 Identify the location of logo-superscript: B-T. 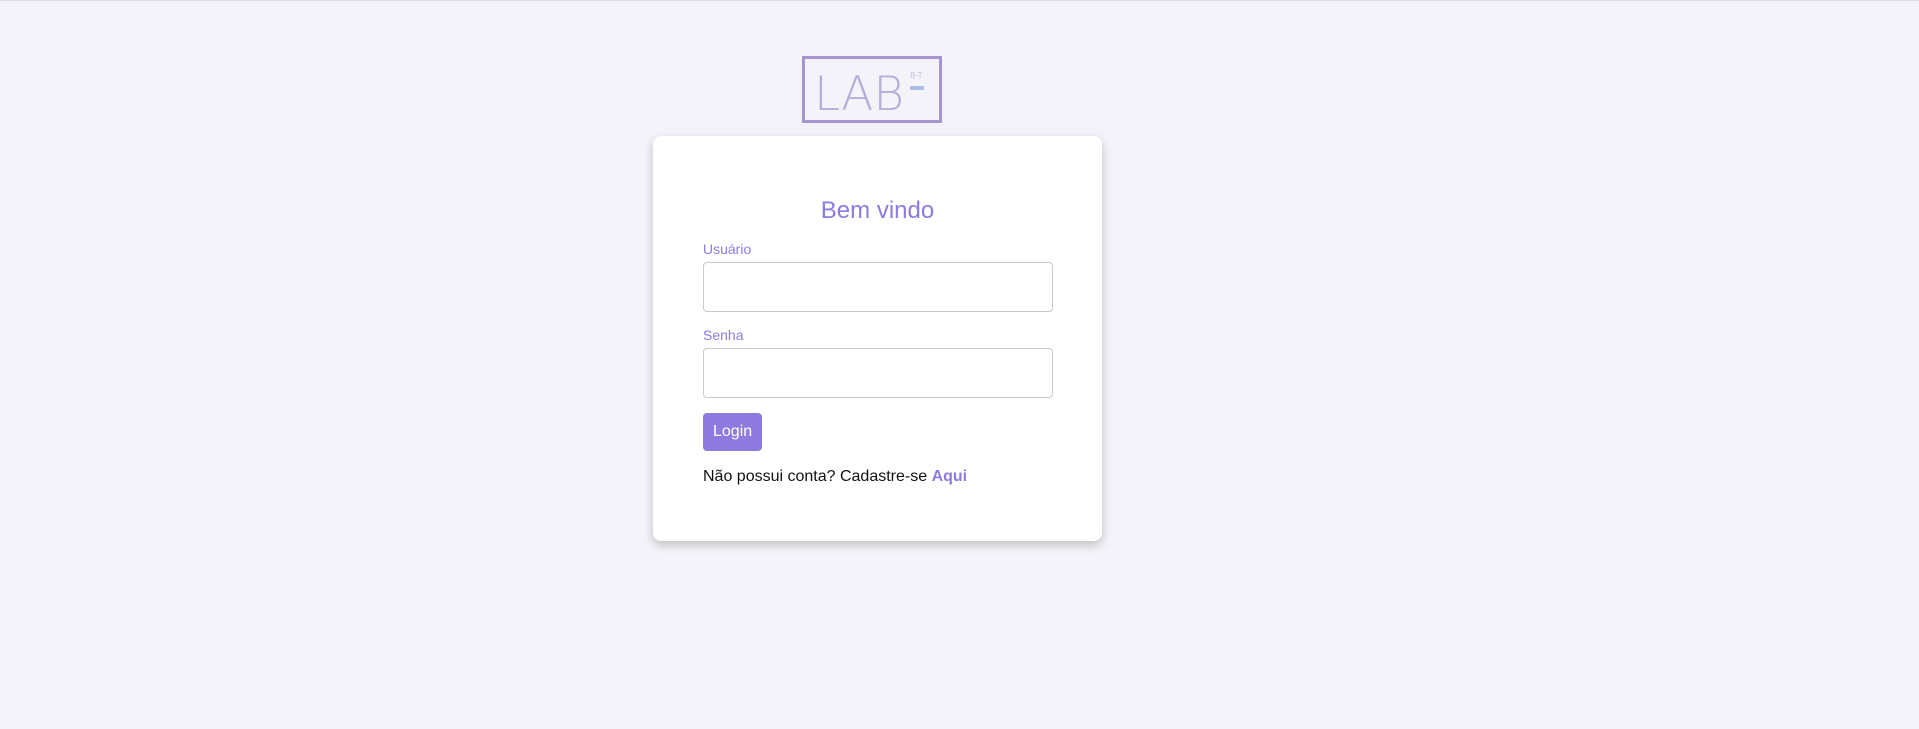
(916, 75).